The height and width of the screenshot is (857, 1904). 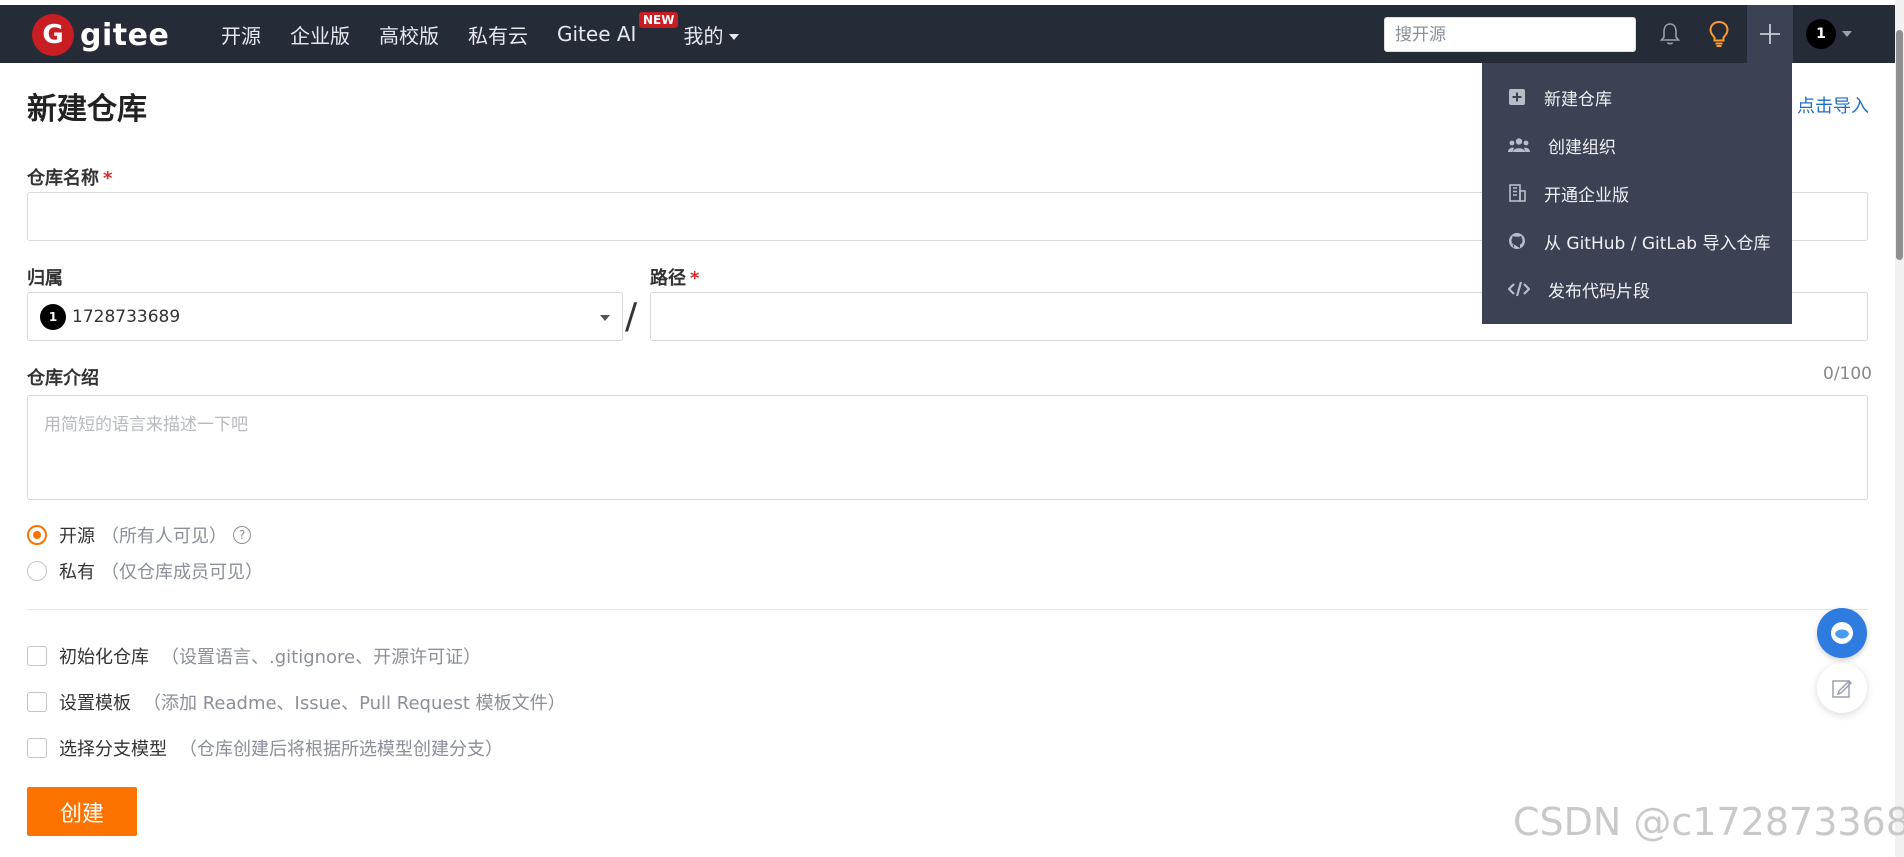 I want to click on create-button: 创建, so click(x=82, y=811).